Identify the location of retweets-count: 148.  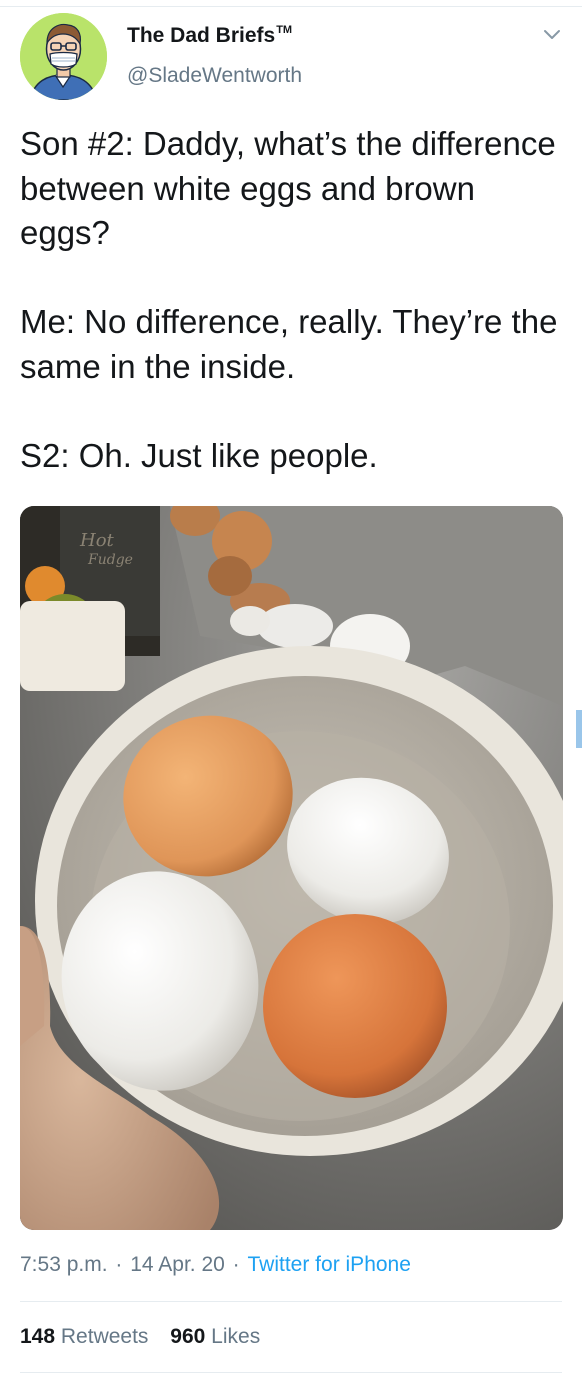
(38, 1336).